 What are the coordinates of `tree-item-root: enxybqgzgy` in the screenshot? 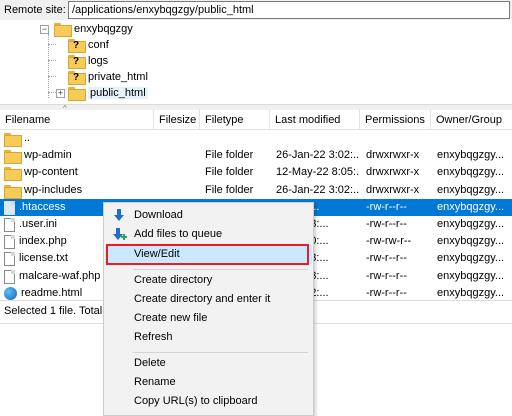 It's located at (93, 29).